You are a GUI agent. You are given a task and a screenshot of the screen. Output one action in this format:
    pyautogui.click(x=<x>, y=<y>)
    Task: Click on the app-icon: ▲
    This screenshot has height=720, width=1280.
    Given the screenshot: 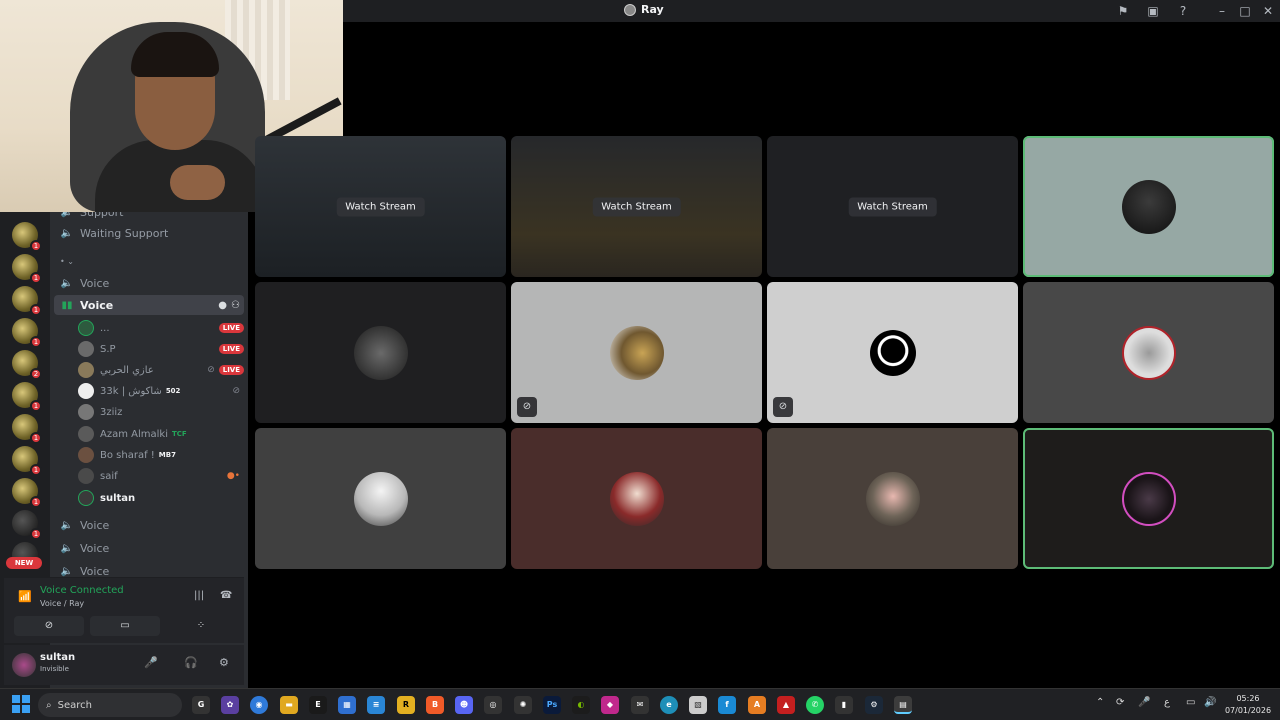 What is the action you would take?
    pyautogui.click(x=786, y=705)
    